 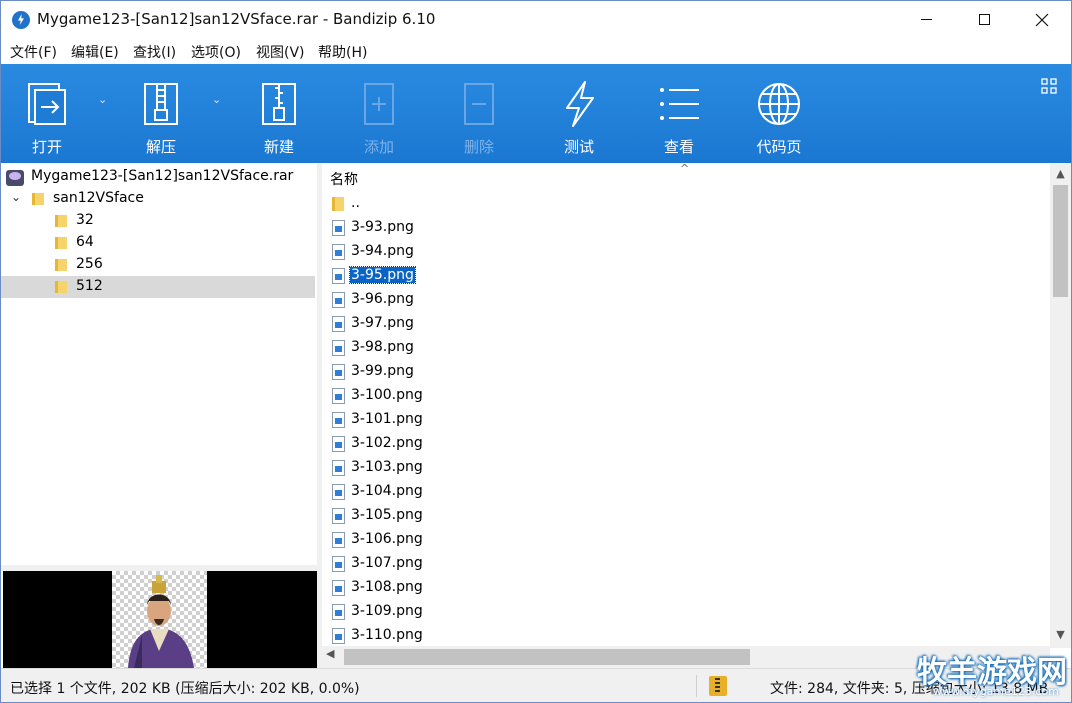 What do you see at coordinates (686, 300) in the screenshot?
I see `list-item: 3-96.png` at bounding box center [686, 300].